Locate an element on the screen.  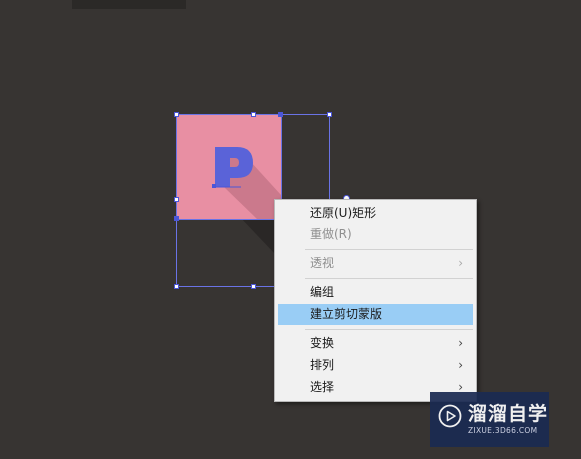
selection-handle-bl is located at coordinates (176, 286).